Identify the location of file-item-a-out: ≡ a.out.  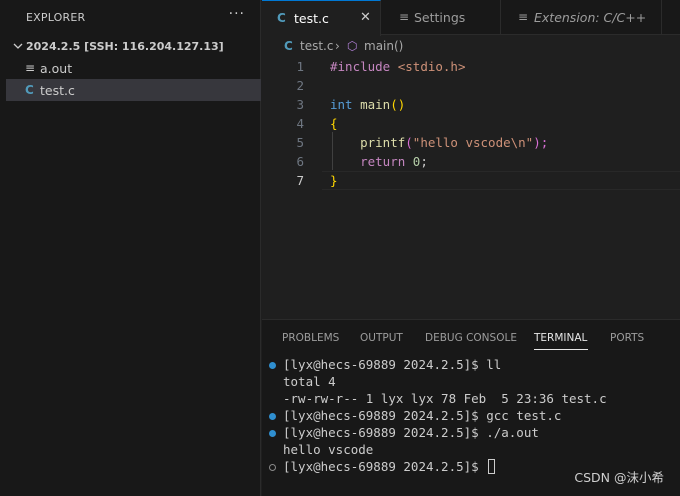
(133, 68).